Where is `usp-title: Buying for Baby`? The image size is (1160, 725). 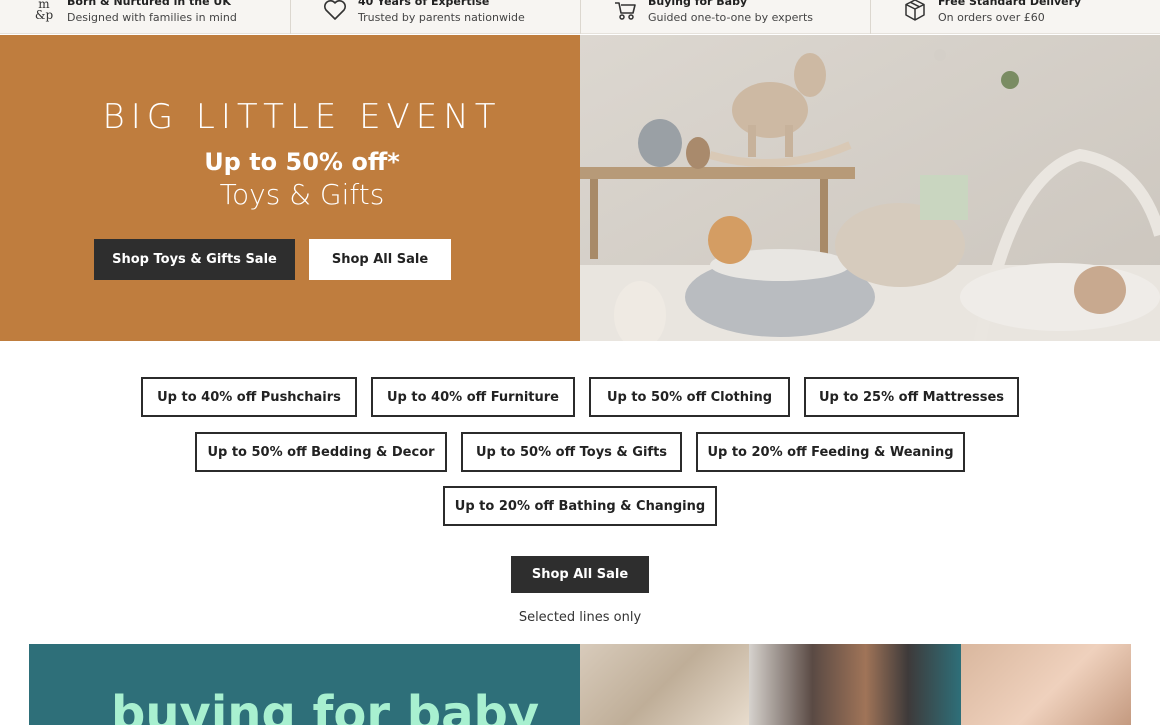
usp-title: Buying for Baby is located at coordinates (698, 4).